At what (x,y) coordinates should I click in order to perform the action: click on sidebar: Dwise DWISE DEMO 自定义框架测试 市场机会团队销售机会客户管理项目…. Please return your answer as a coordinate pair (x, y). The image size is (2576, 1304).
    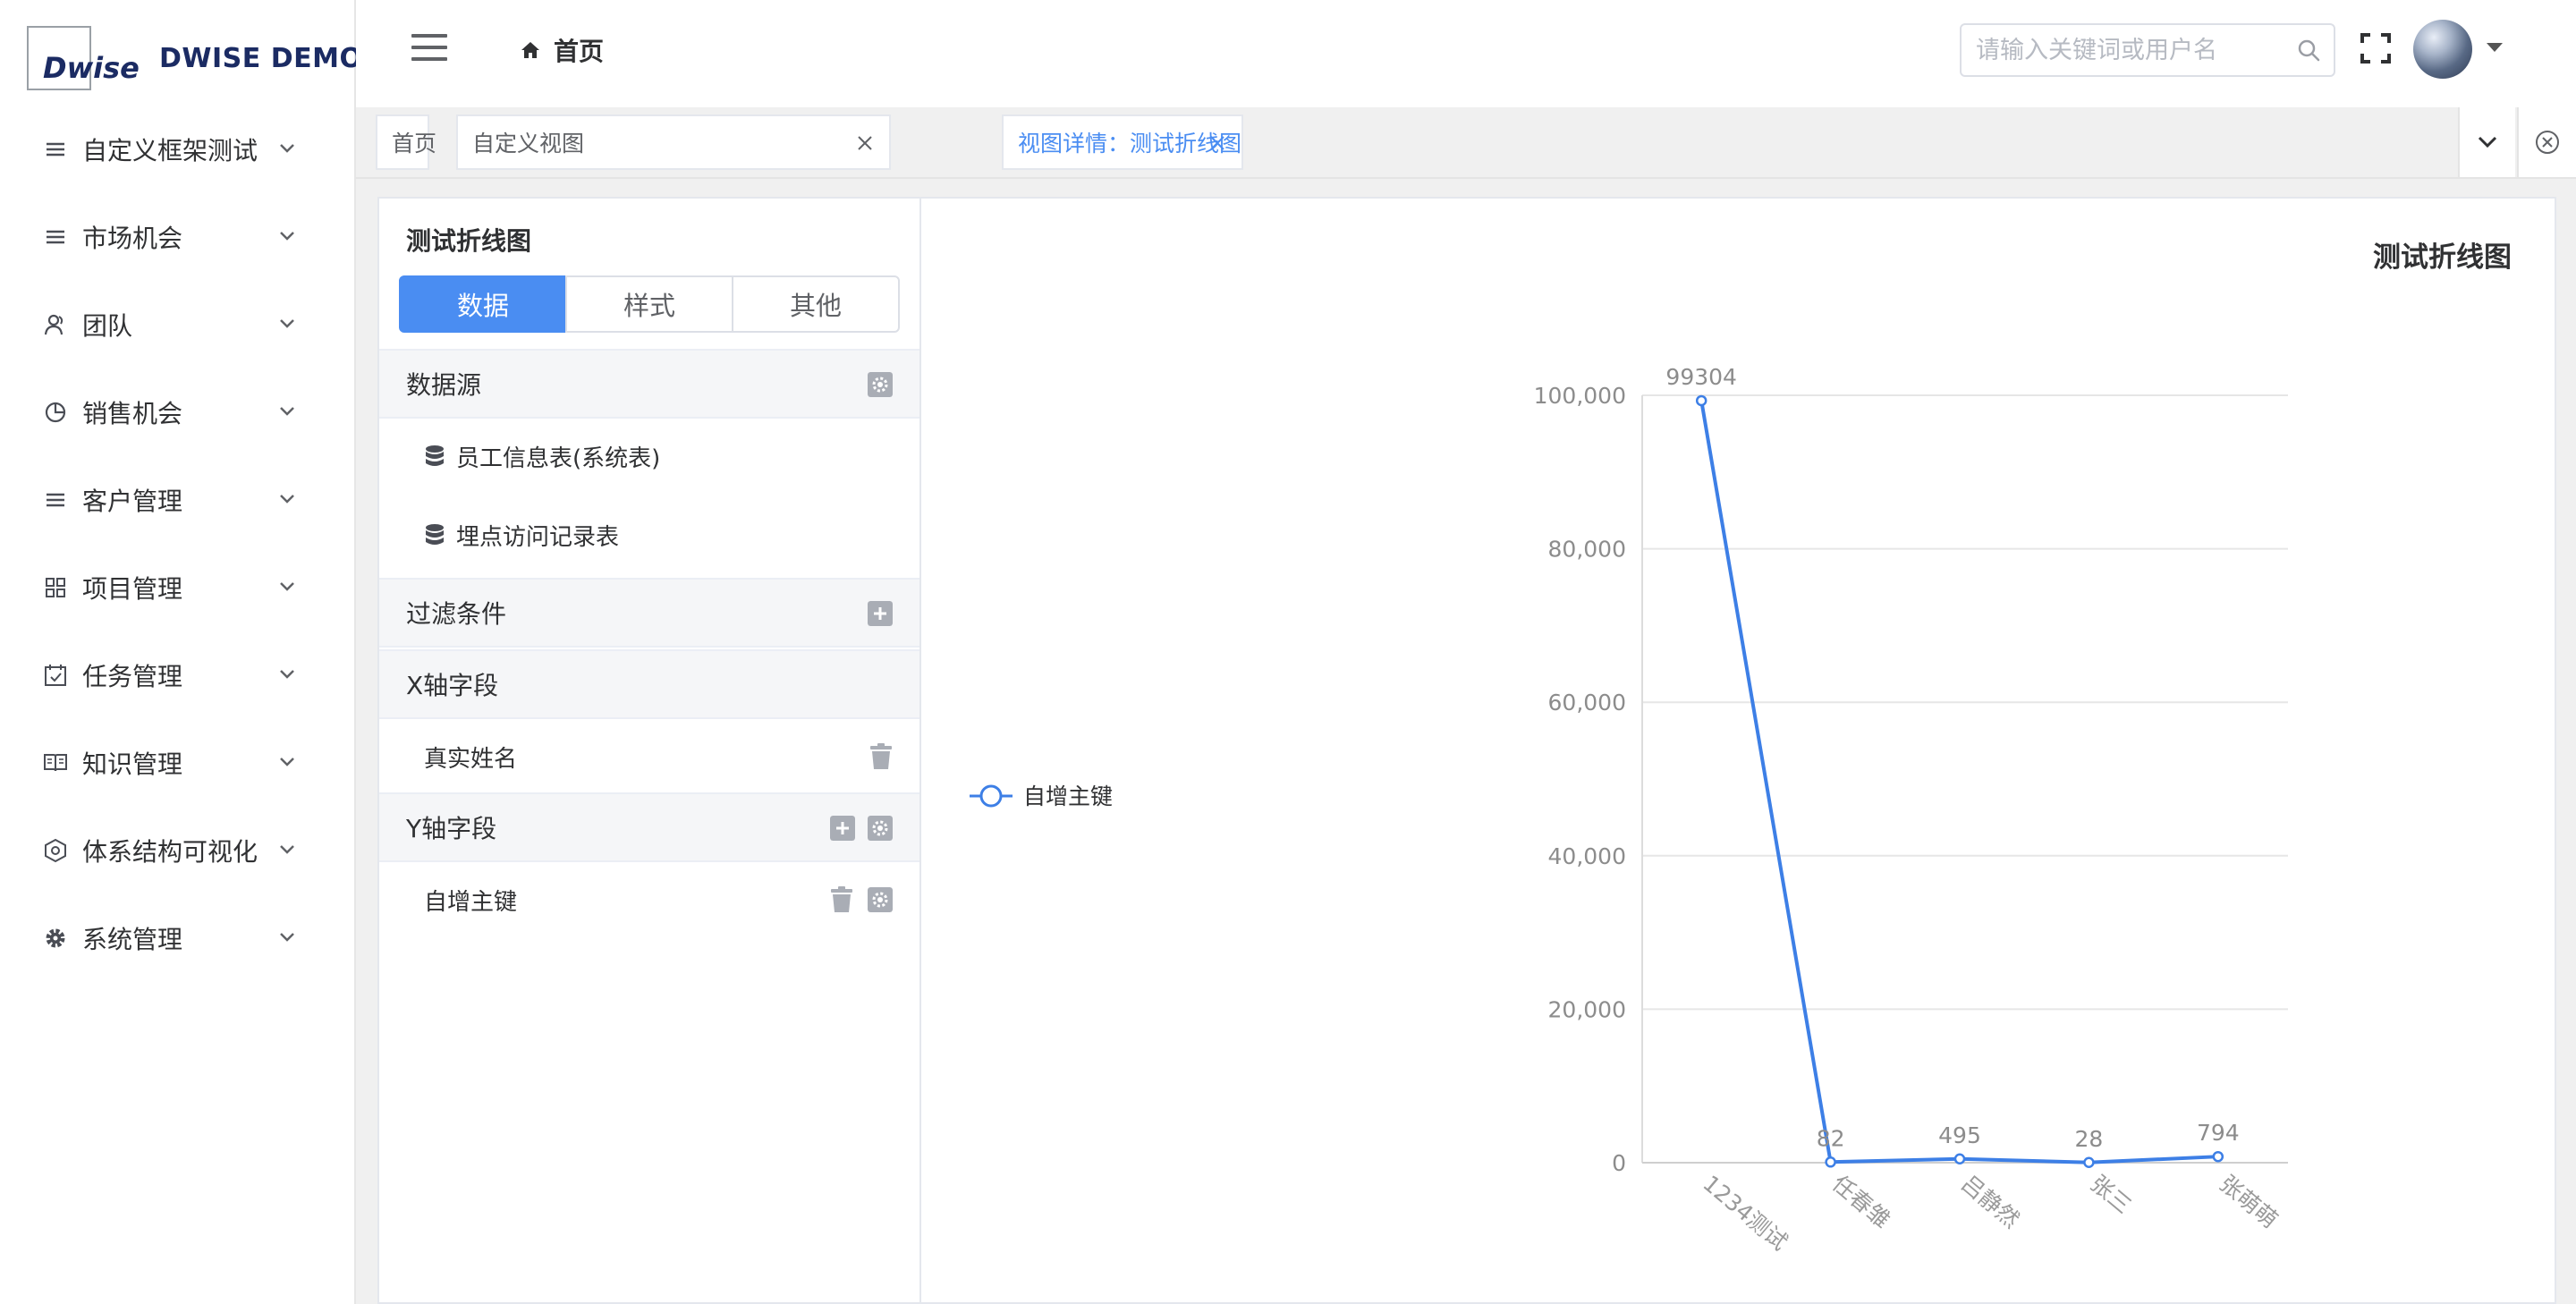
    Looking at the image, I should click on (181, 652).